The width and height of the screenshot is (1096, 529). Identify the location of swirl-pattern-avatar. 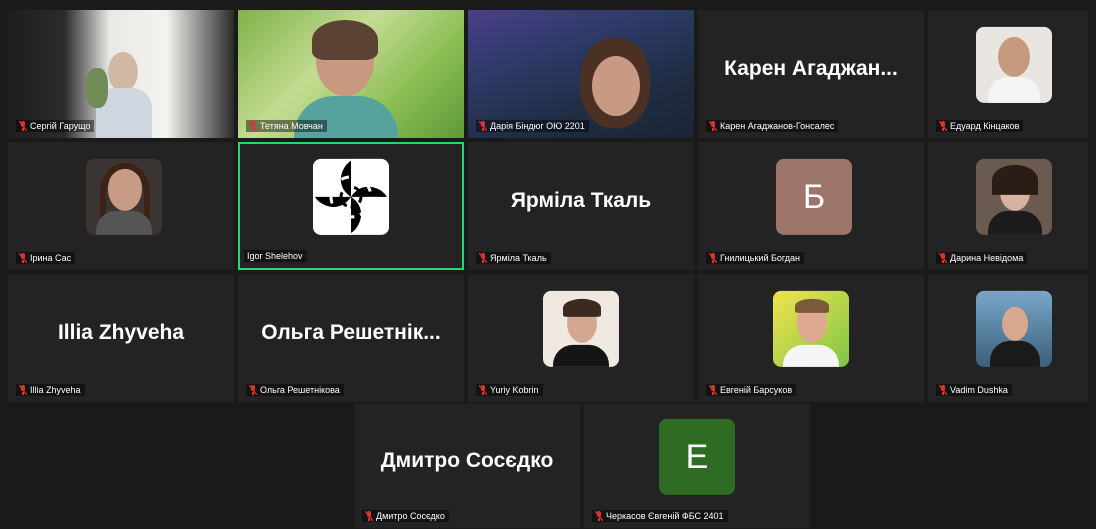
(351, 196).